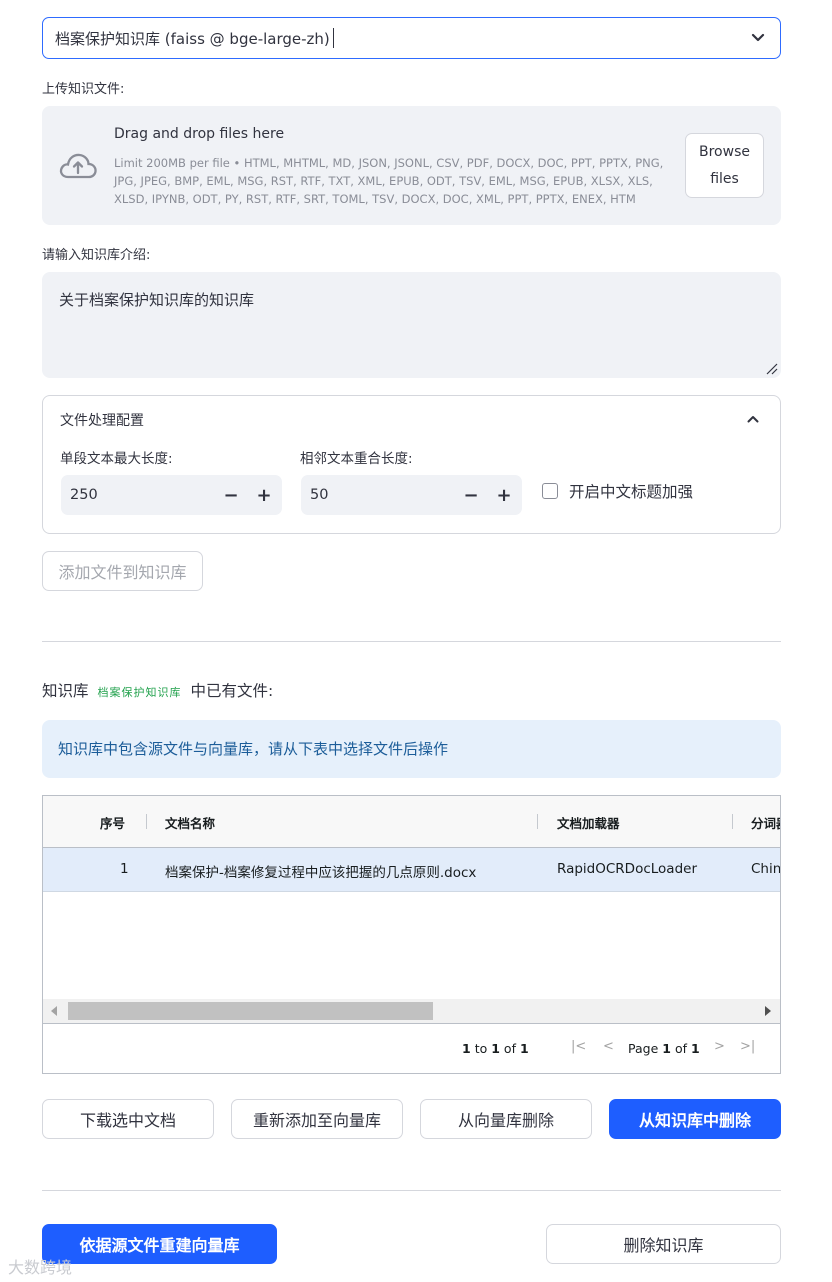 The image size is (832, 1282). Describe the element at coordinates (608, 1046) in the screenshot. I see `prev-page-icon: <` at that location.